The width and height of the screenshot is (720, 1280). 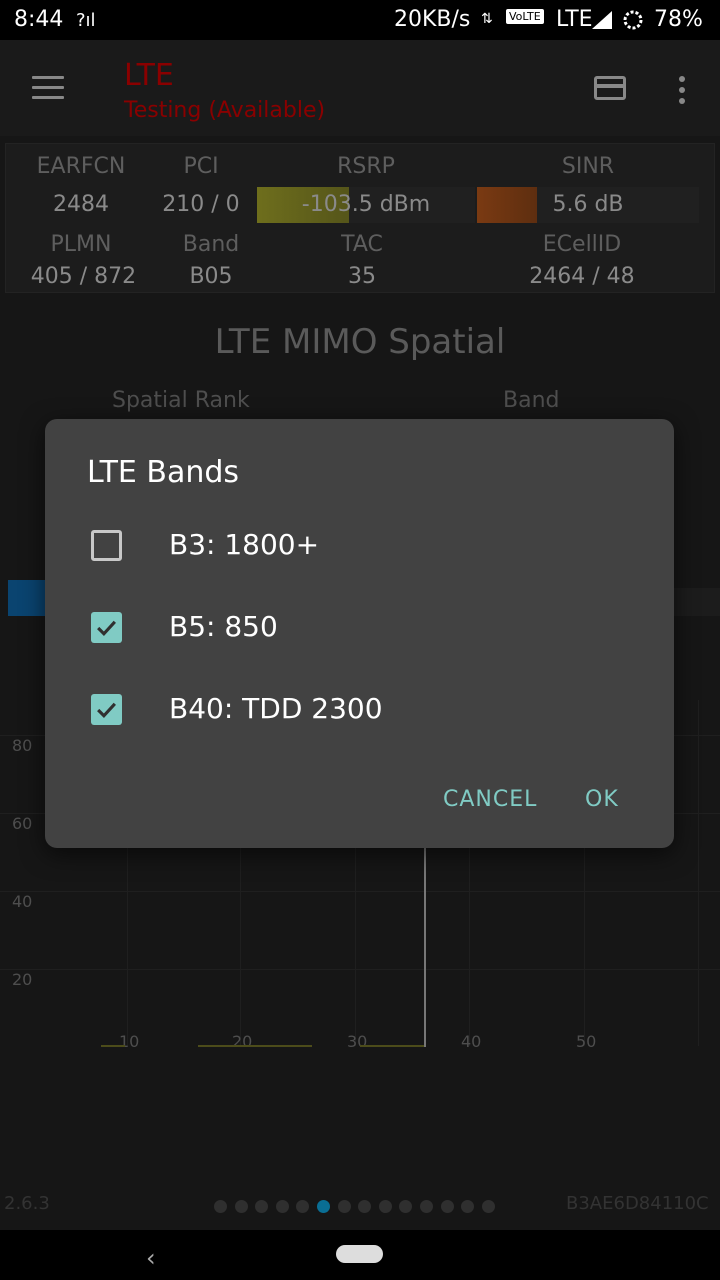 What do you see at coordinates (201, 204) in the screenshot?
I see `pci-value: 210 / 0` at bounding box center [201, 204].